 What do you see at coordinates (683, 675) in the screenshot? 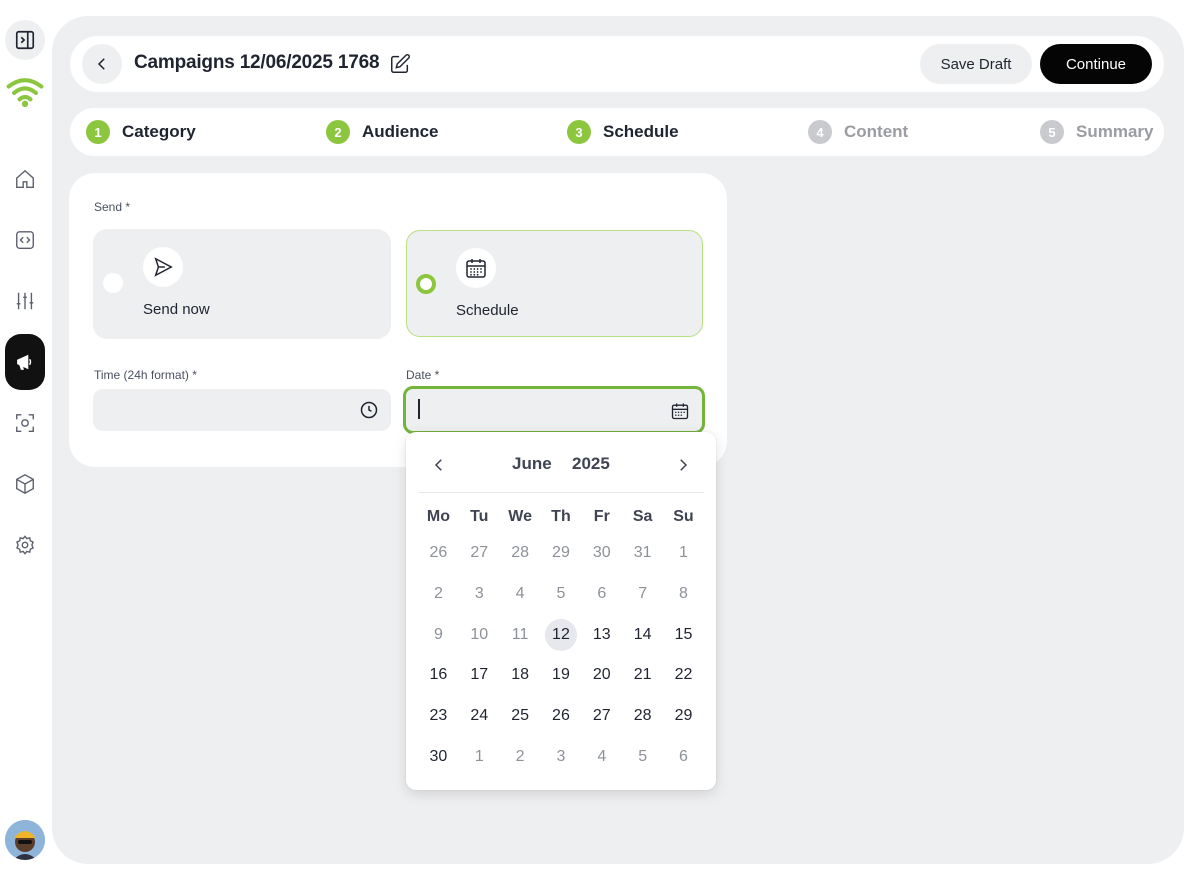
I see `calendar-day: 22` at bounding box center [683, 675].